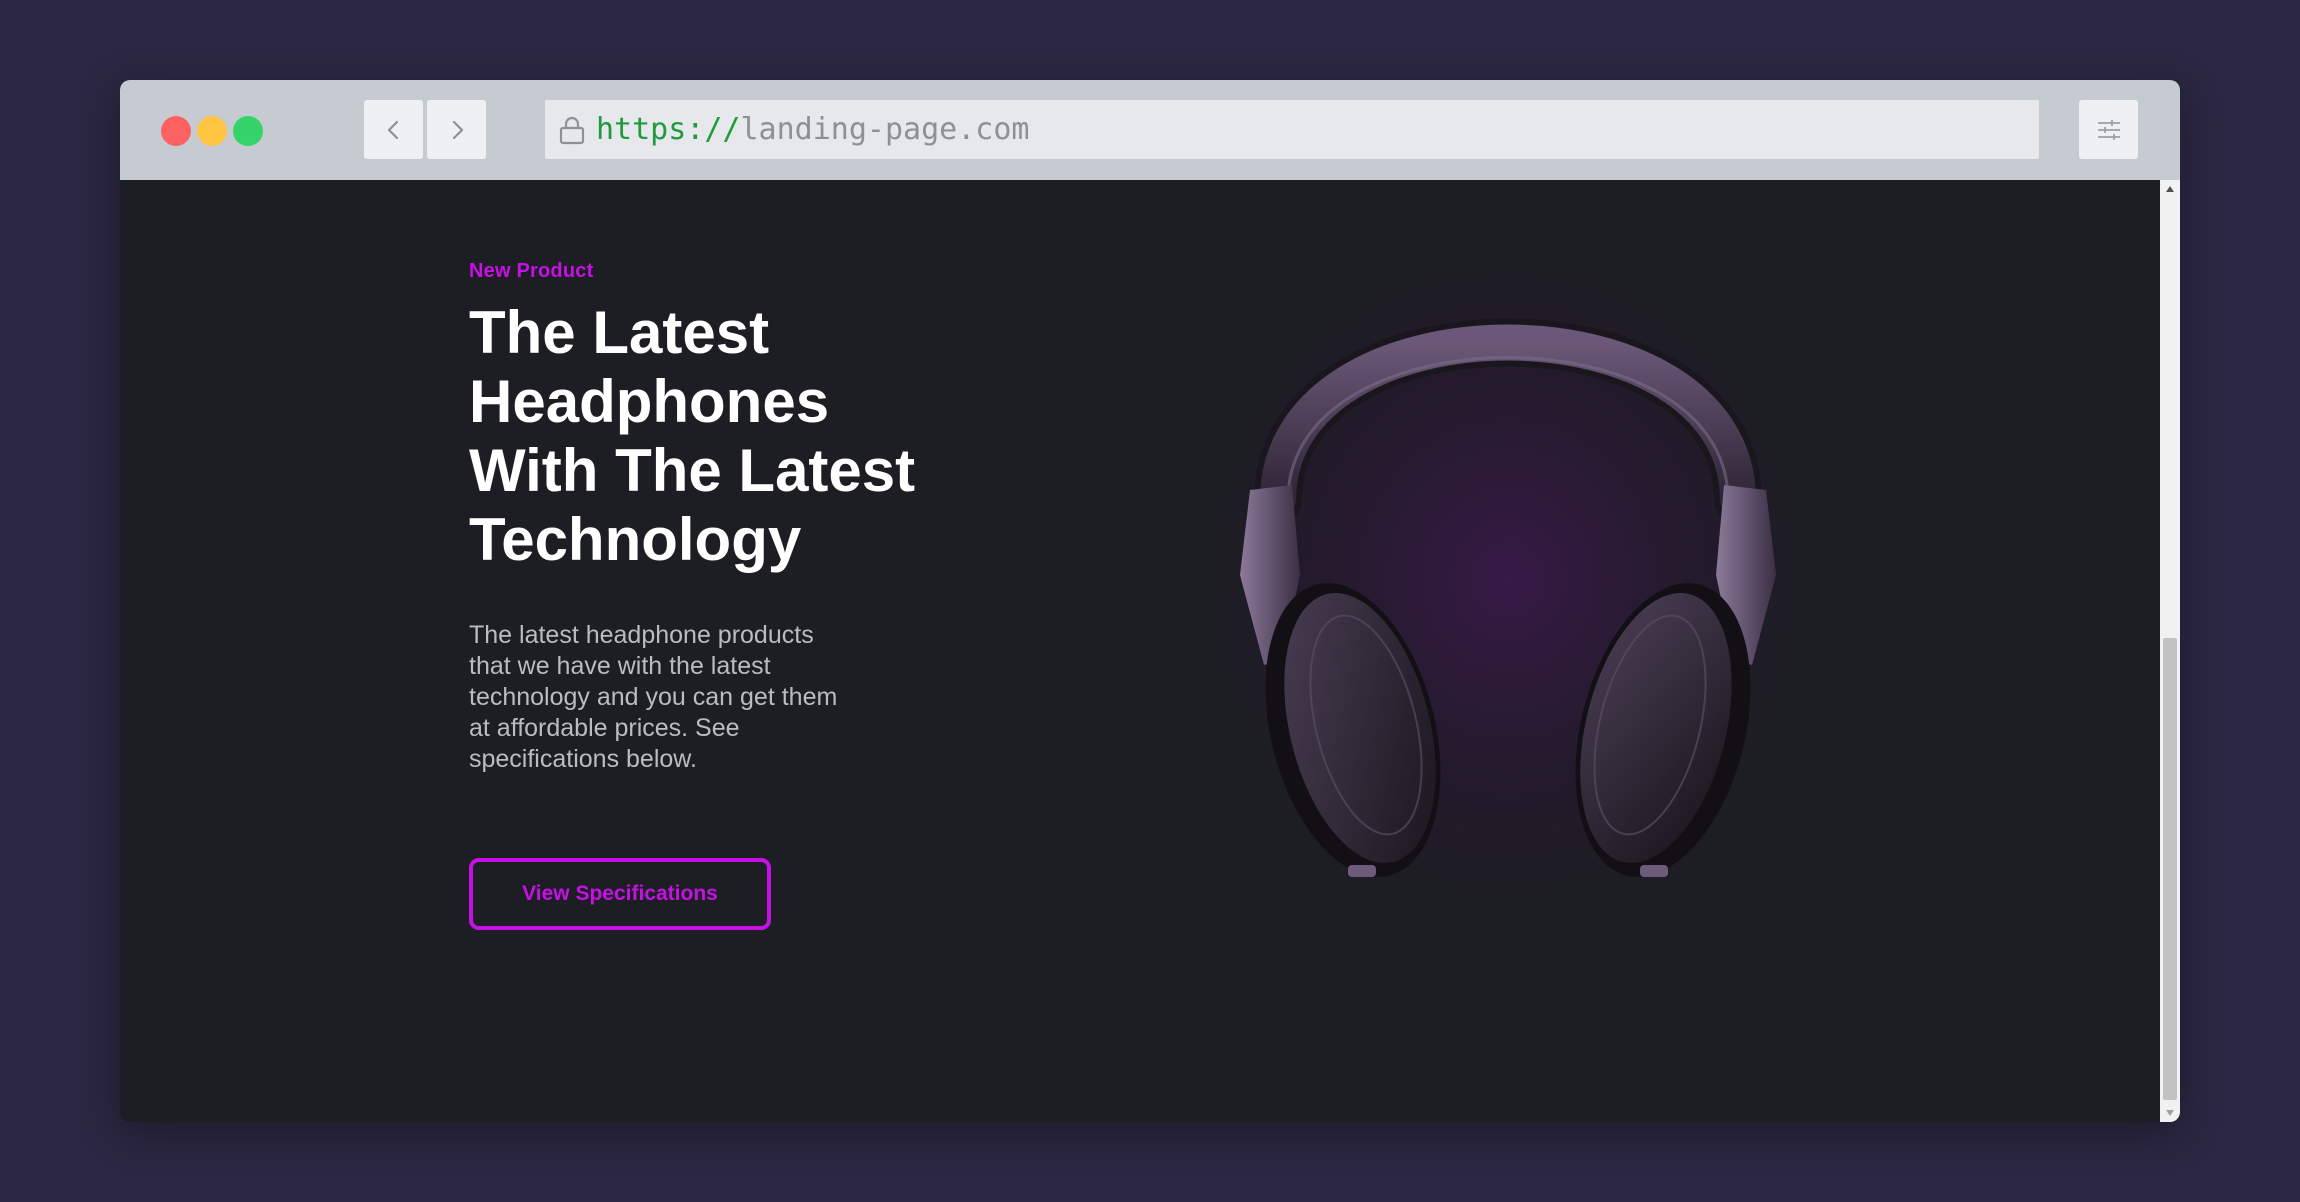 The image size is (2300, 1202). Describe the element at coordinates (649, 401) in the screenshot. I see `headline-line: Headphones` at that location.